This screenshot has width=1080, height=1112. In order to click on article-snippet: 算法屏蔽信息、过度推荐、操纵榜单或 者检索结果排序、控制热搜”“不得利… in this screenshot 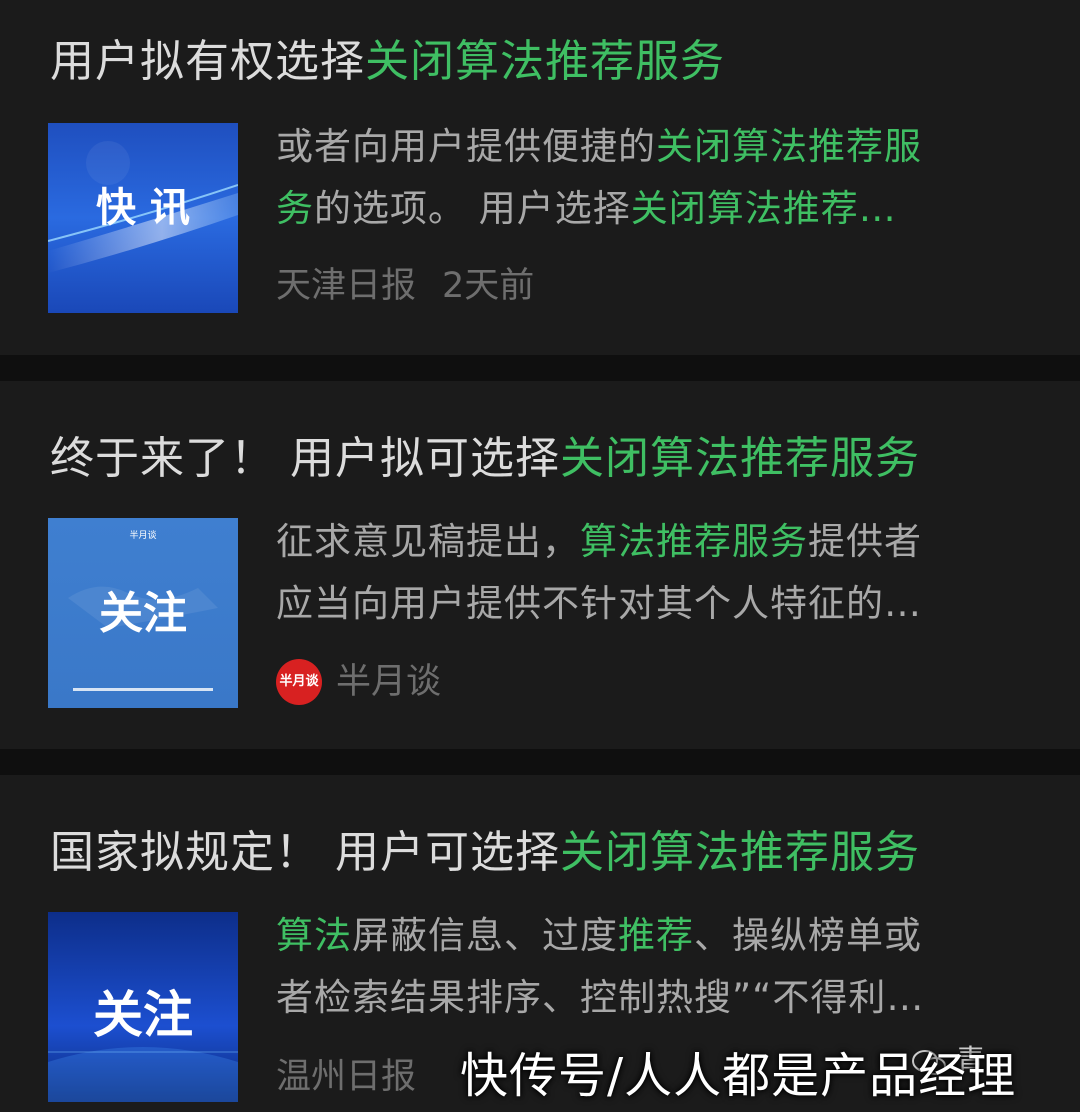, I will do `click(600, 966)`.